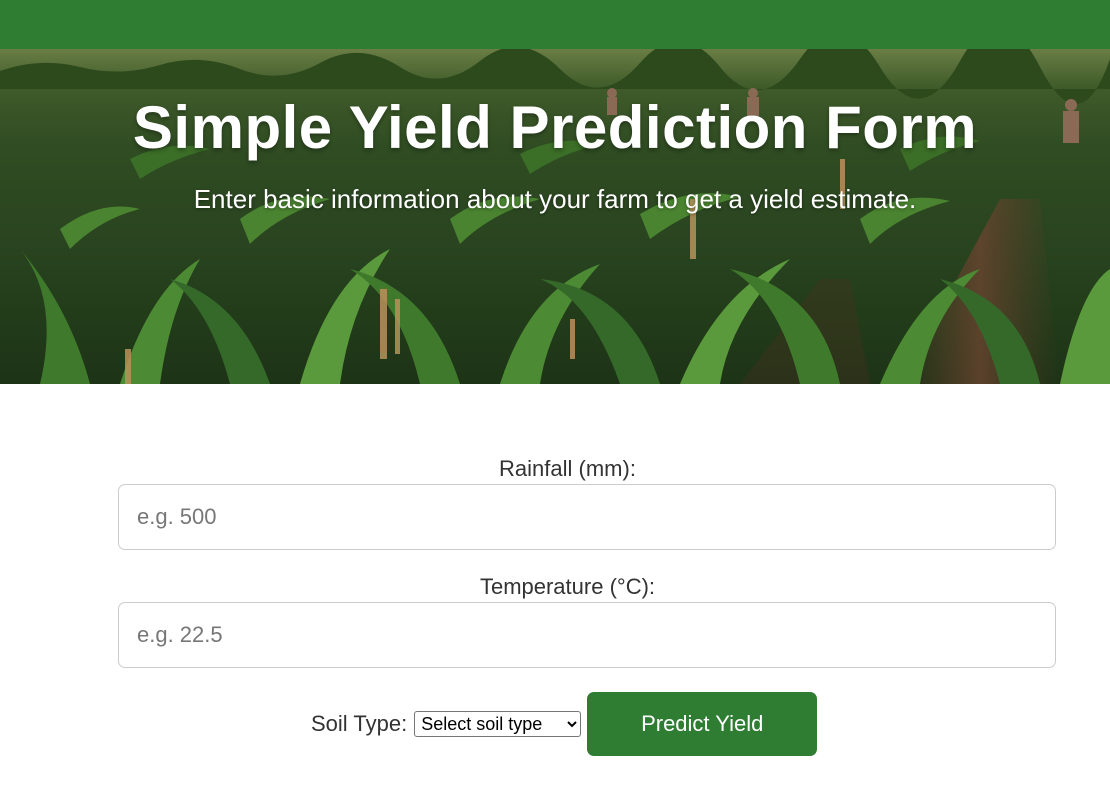 This screenshot has height=812, width=1110. I want to click on rainfall-label: Rainfall (mm):, so click(567, 468).